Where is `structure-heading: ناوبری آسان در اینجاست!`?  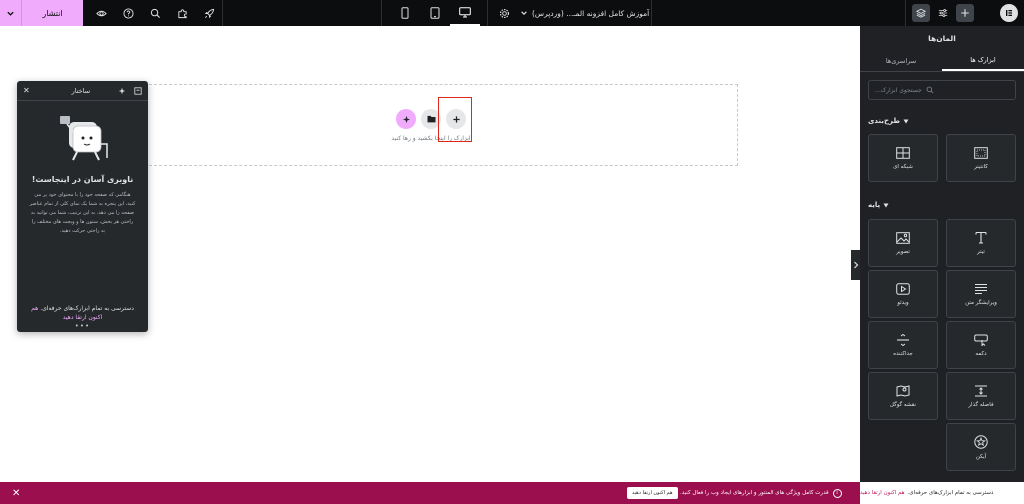
structure-heading: ناوبری آسان در اینجاست! is located at coordinates (82, 179).